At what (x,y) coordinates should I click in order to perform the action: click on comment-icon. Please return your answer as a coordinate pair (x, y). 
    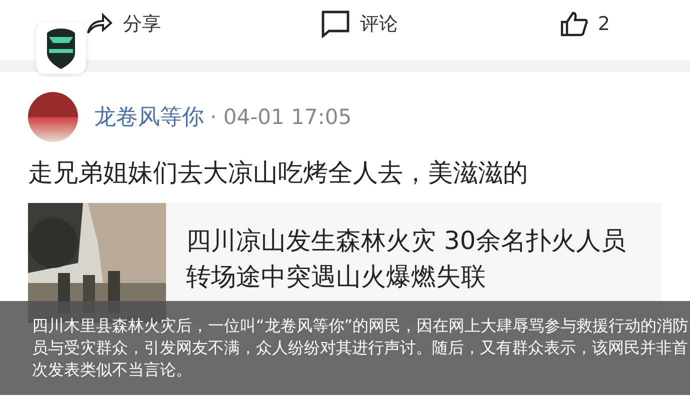
    Looking at the image, I should click on (335, 24).